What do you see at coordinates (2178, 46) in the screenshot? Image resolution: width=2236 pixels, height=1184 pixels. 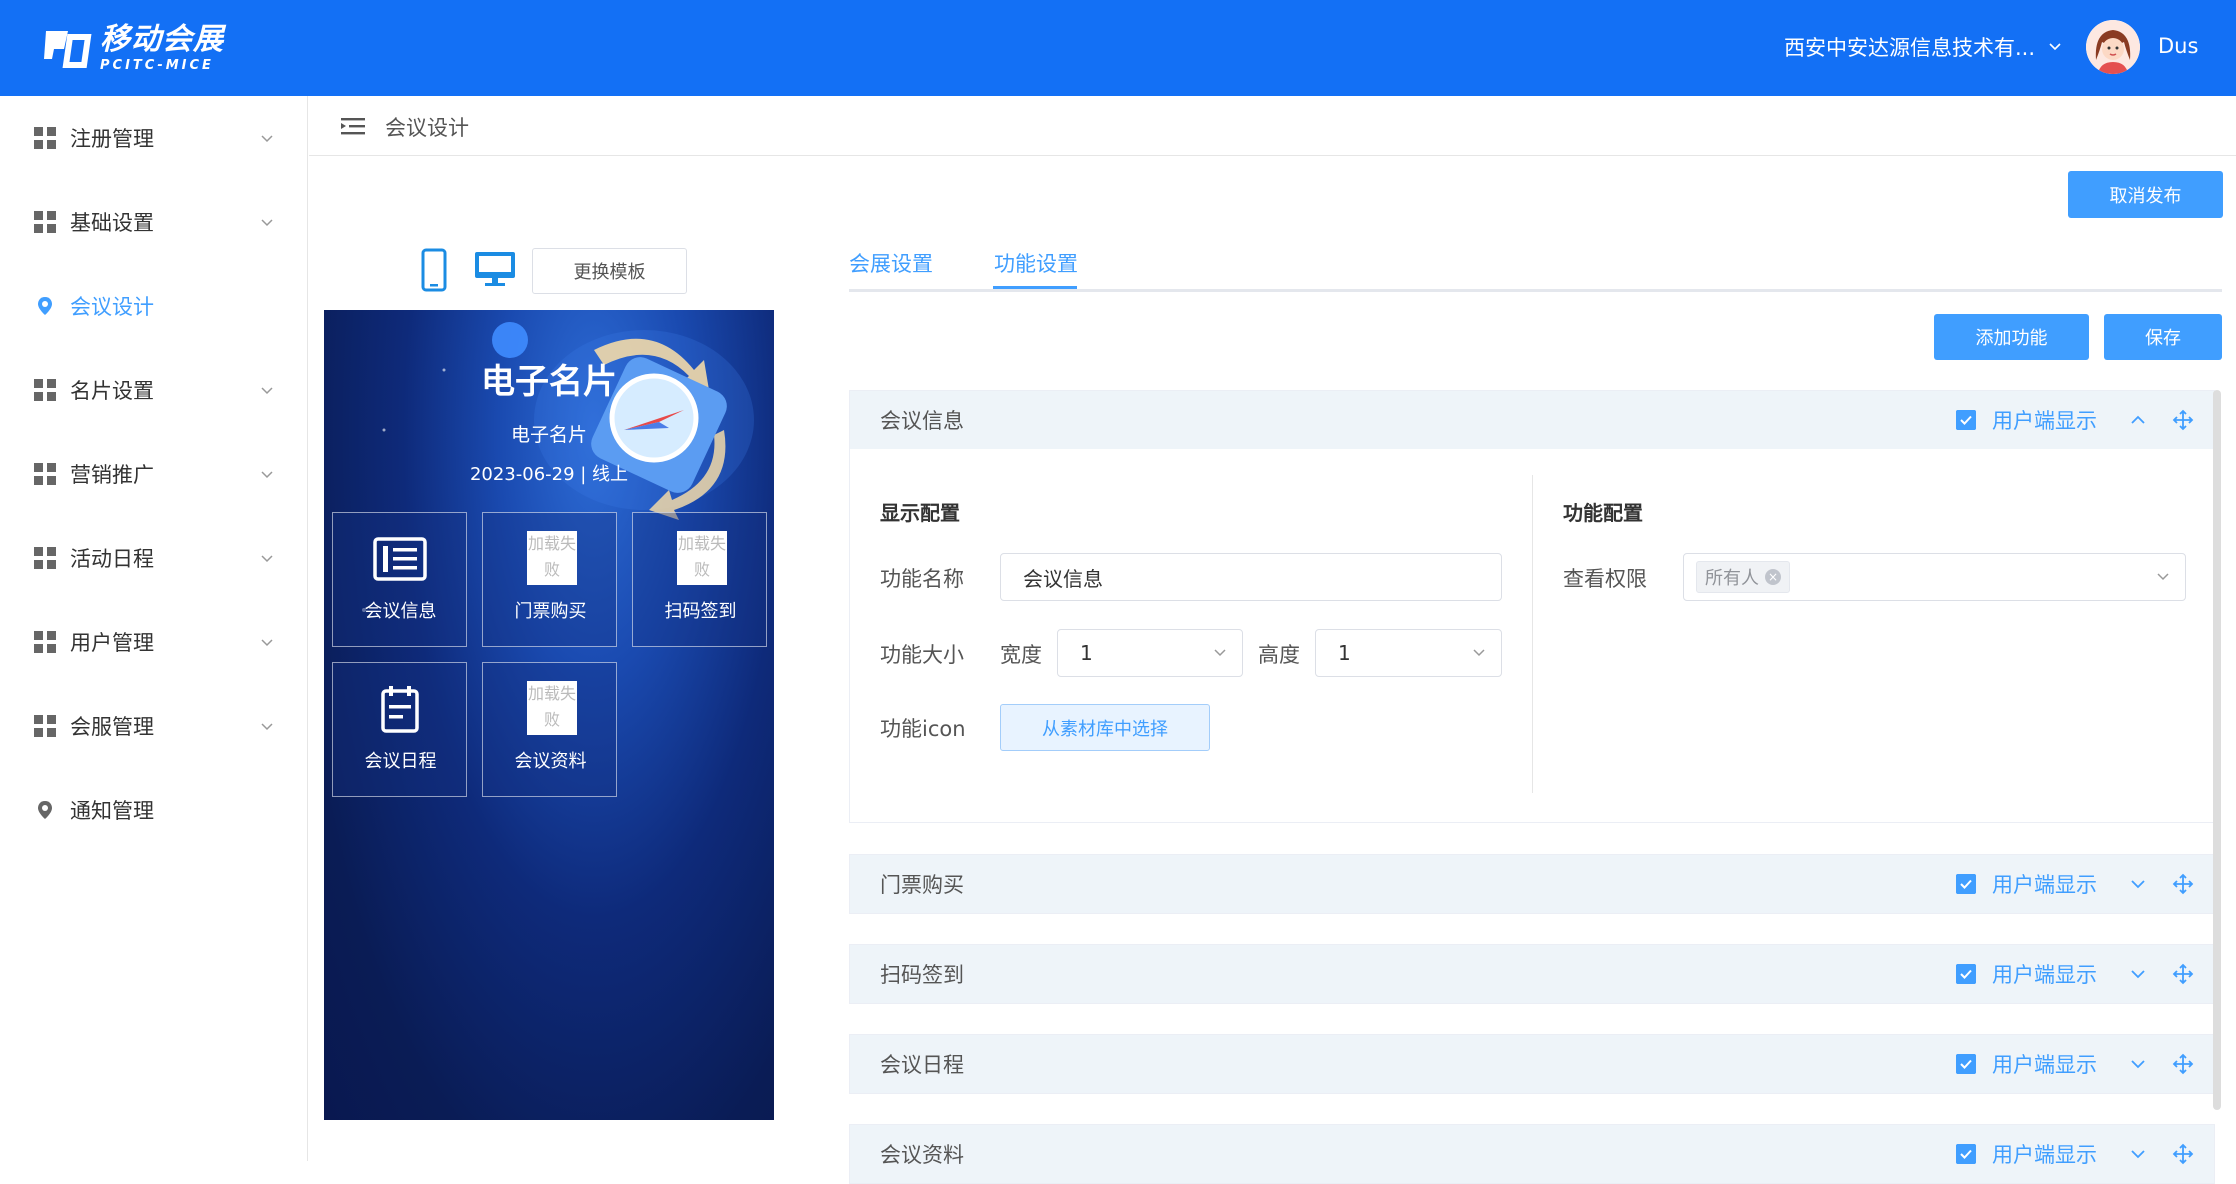 I see `user-name: Dus` at bounding box center [2178, 46].